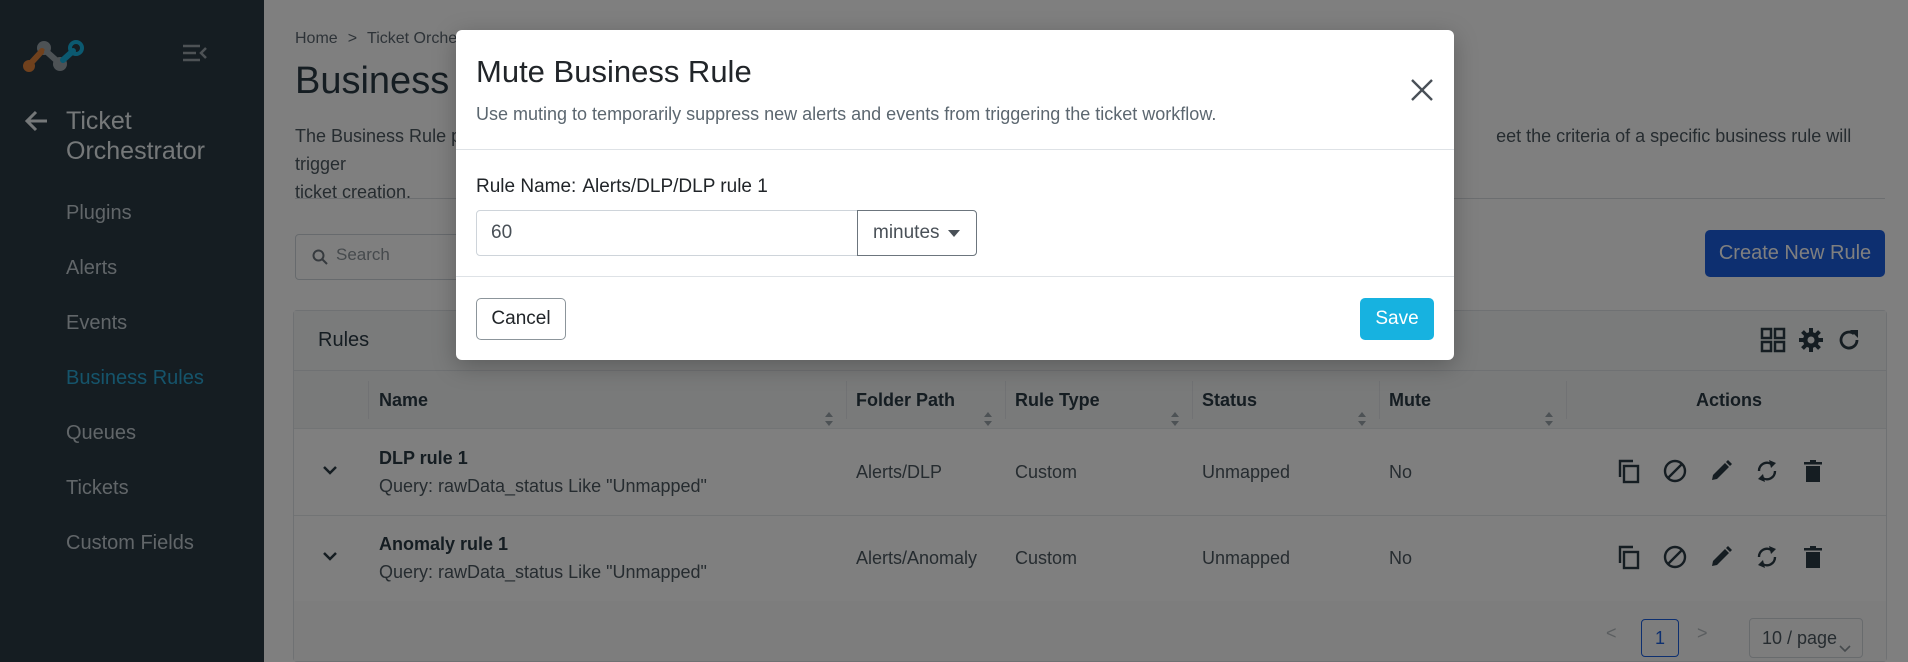 The image size is (1908, 662). I want to click on rule-name-label: Rule Name:, so click(526, 186).